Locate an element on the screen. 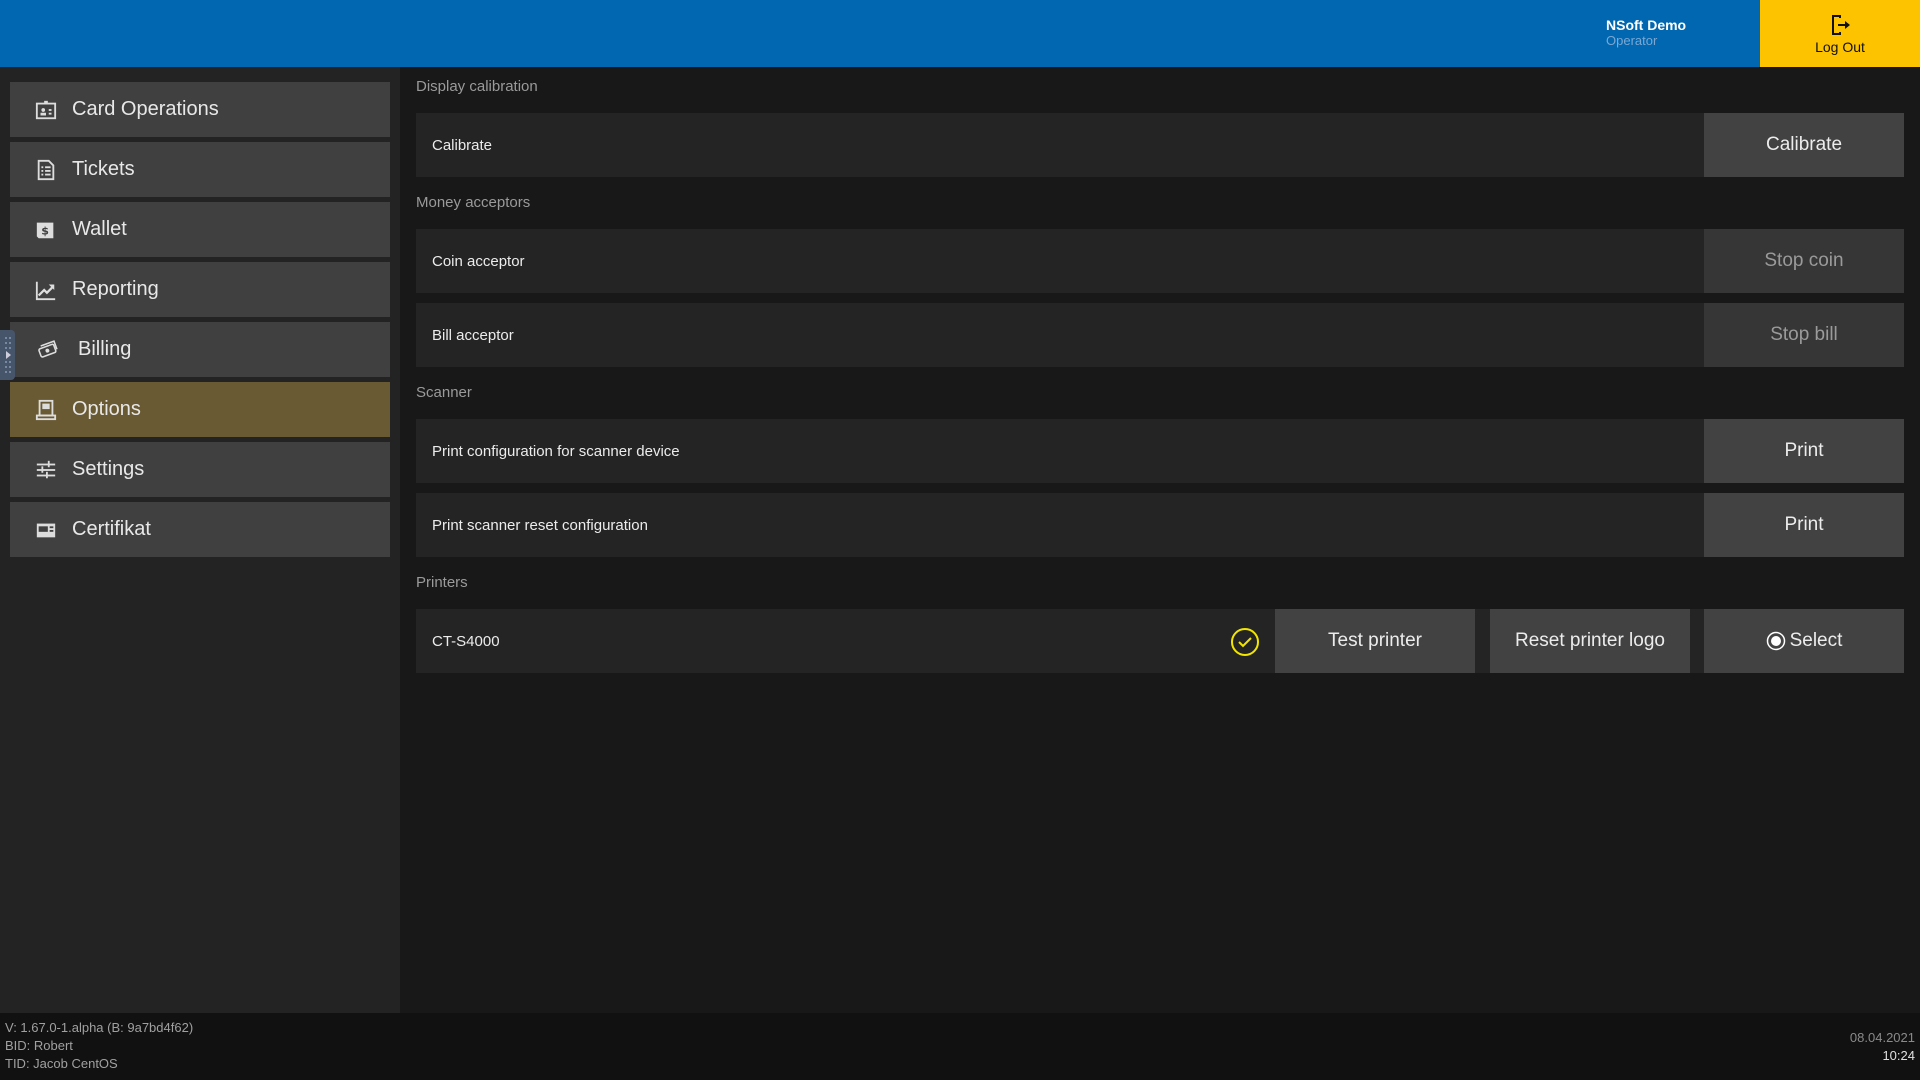  top-header: NSoft Demo Operator Log Out is located at coordinates (960, 33).